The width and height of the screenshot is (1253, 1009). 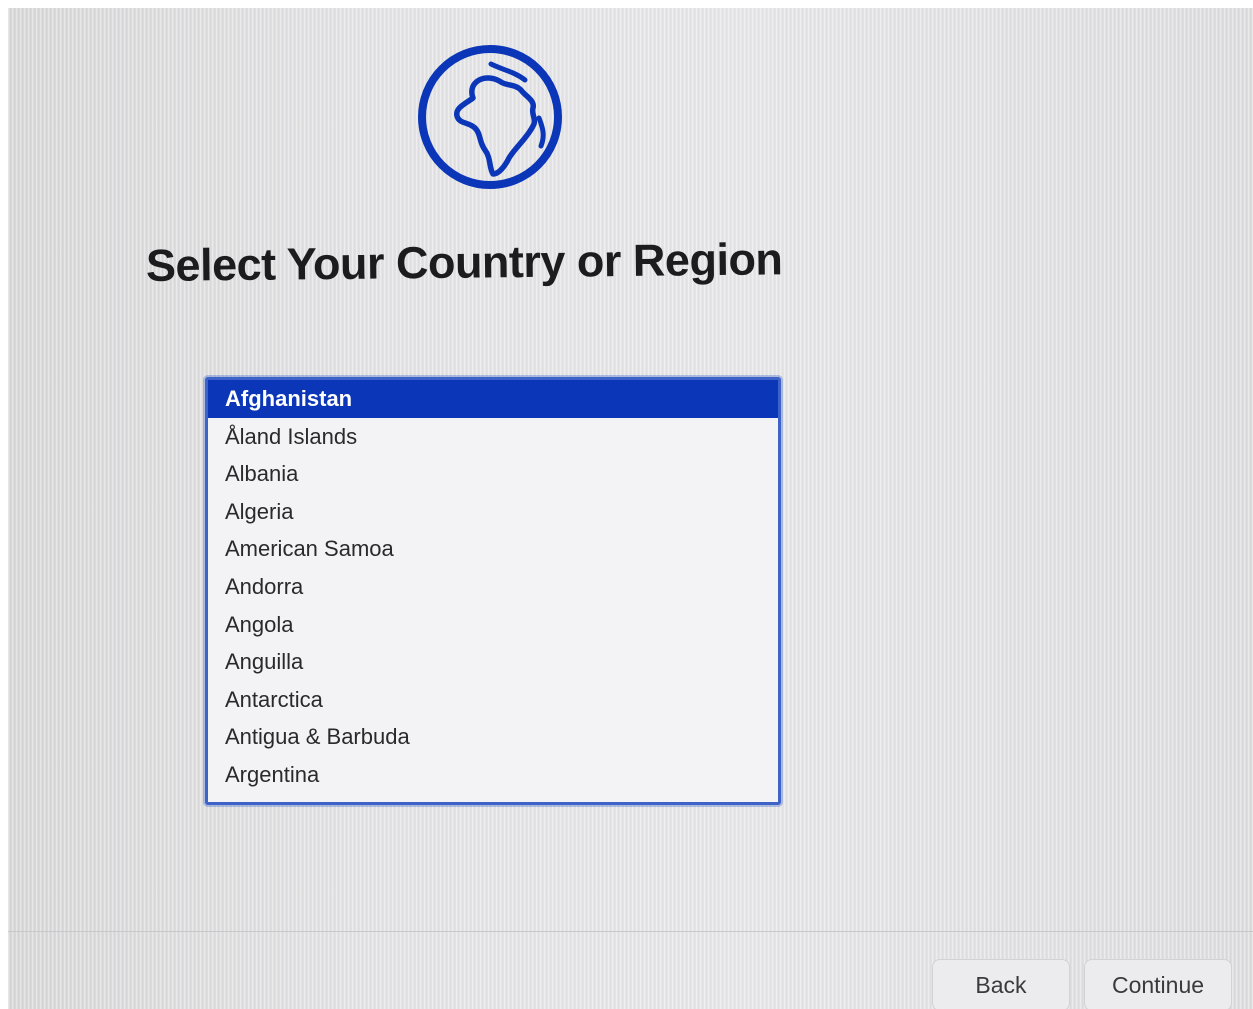 I want to click on continue-button: Continue, so click(x=1158, y=984).